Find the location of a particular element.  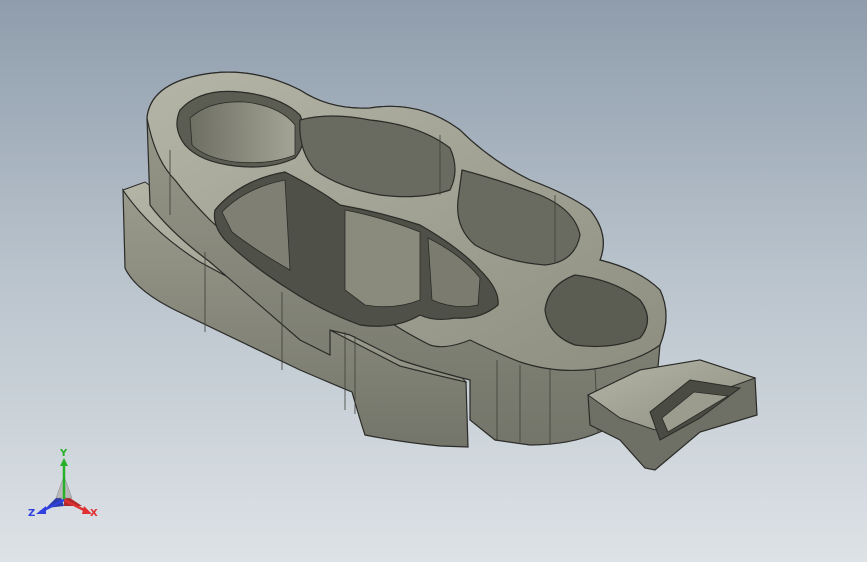

triad-x-label: X is located at coordinates (94, 513).